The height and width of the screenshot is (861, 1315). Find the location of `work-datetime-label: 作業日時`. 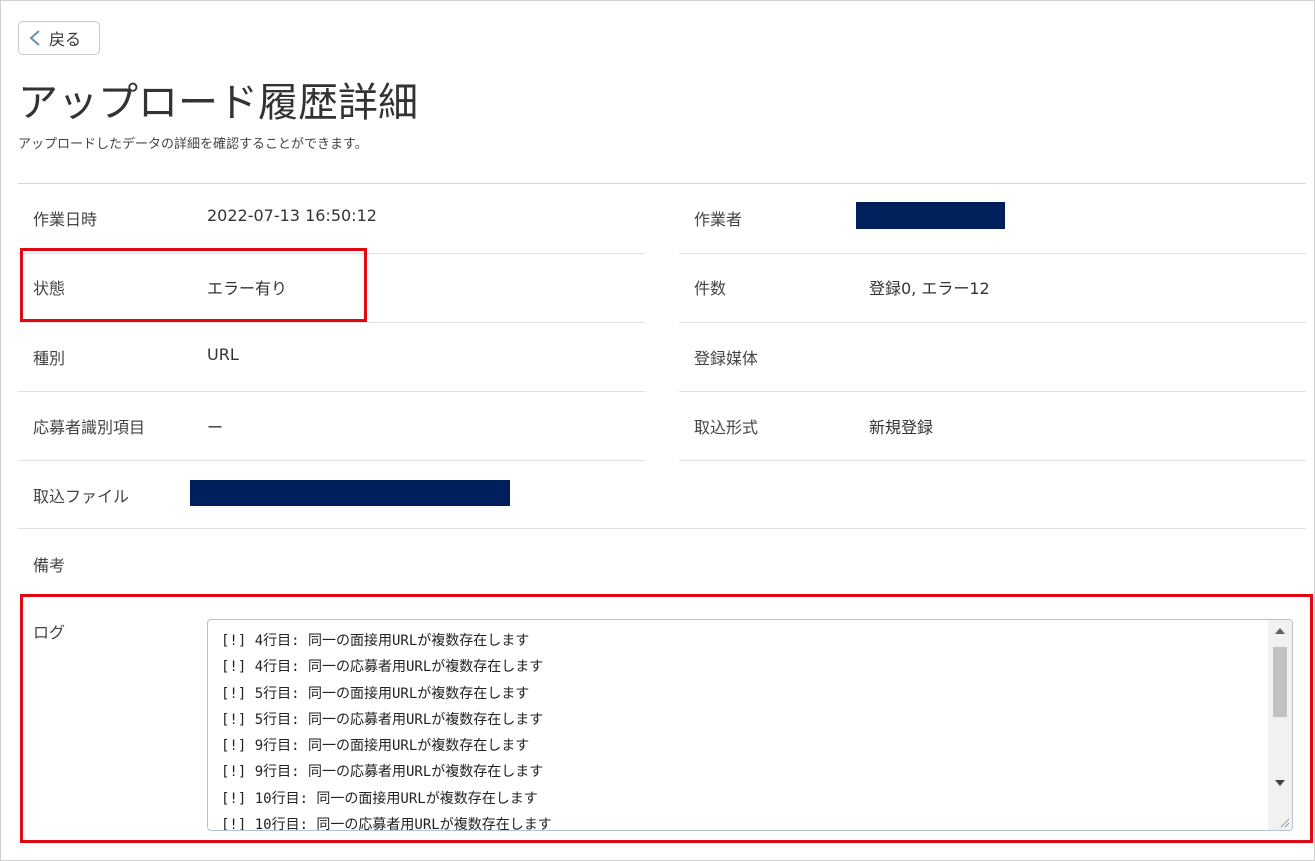

work-datetime-label: 作業日時 is located at coordinates (65, 219).